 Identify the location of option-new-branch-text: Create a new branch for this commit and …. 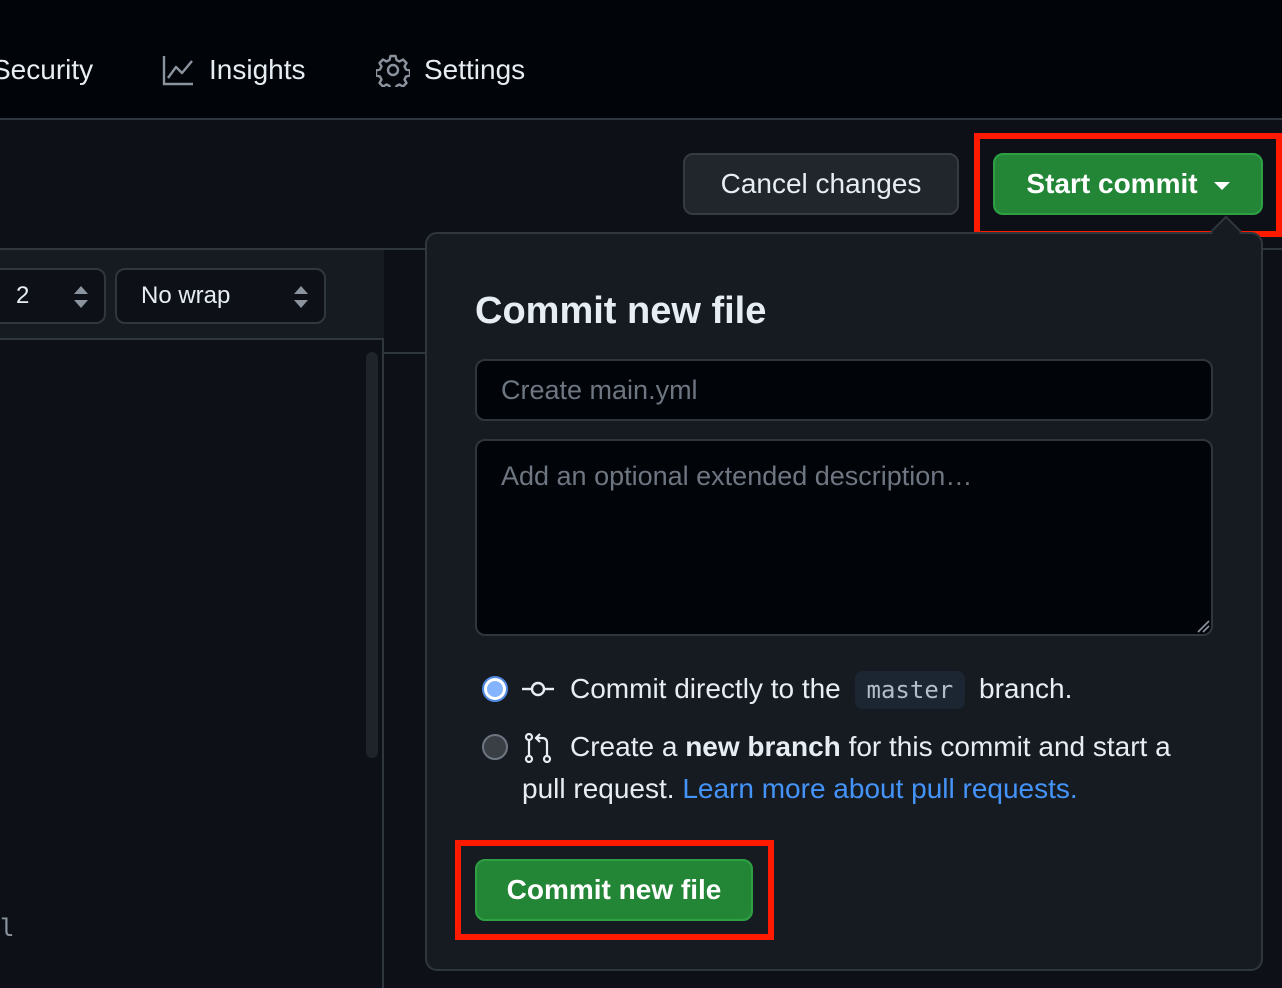
(890, 747).